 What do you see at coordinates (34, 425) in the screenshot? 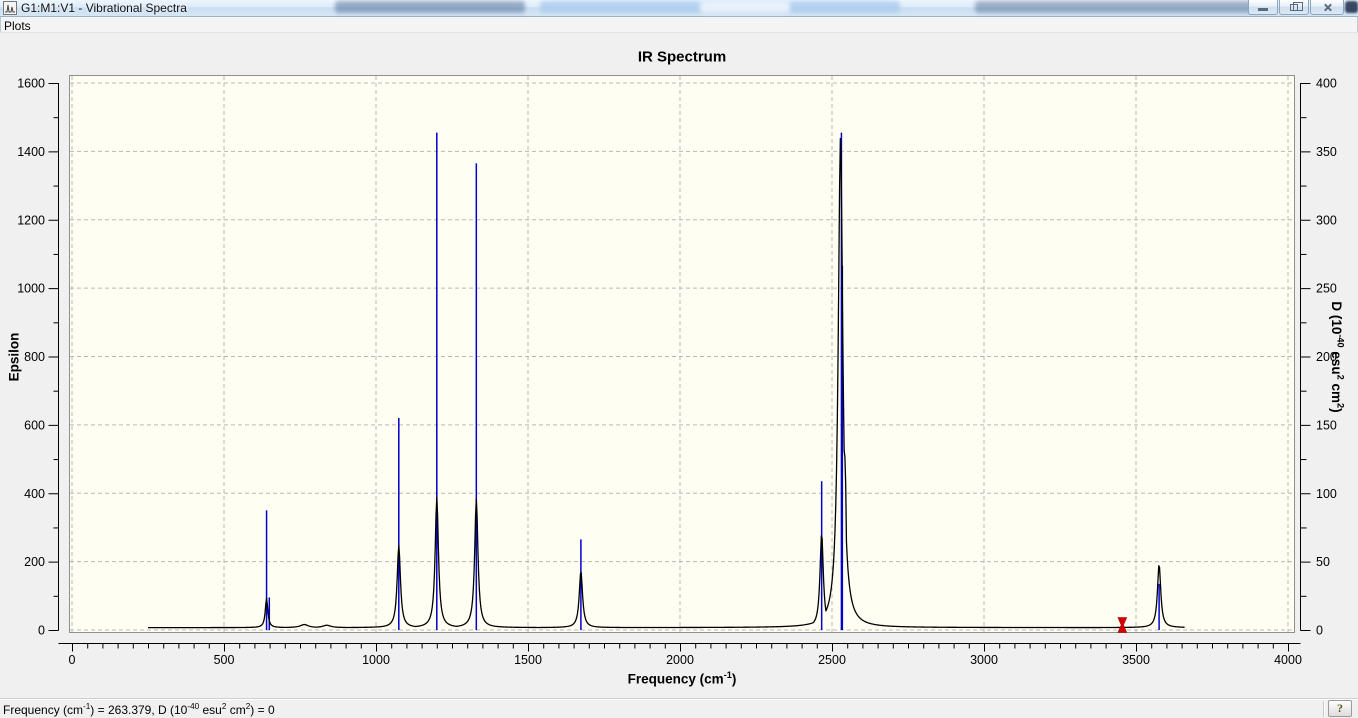
I see `y-left-tick-label: 600` at bounding box center [34, 425].